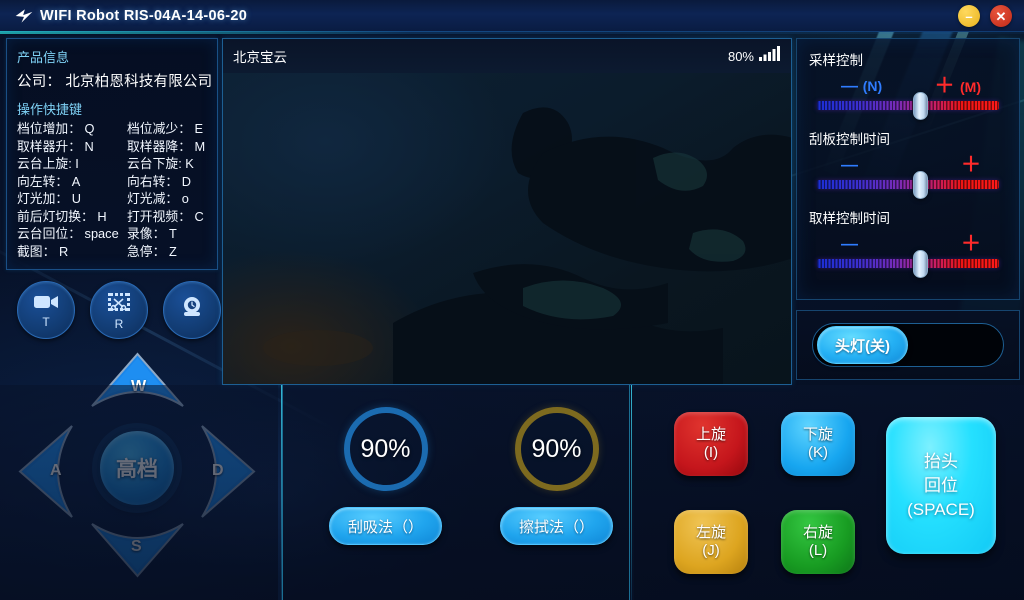  I want to click on scraper-control-time-marks: — ＋, so click(908, 165).